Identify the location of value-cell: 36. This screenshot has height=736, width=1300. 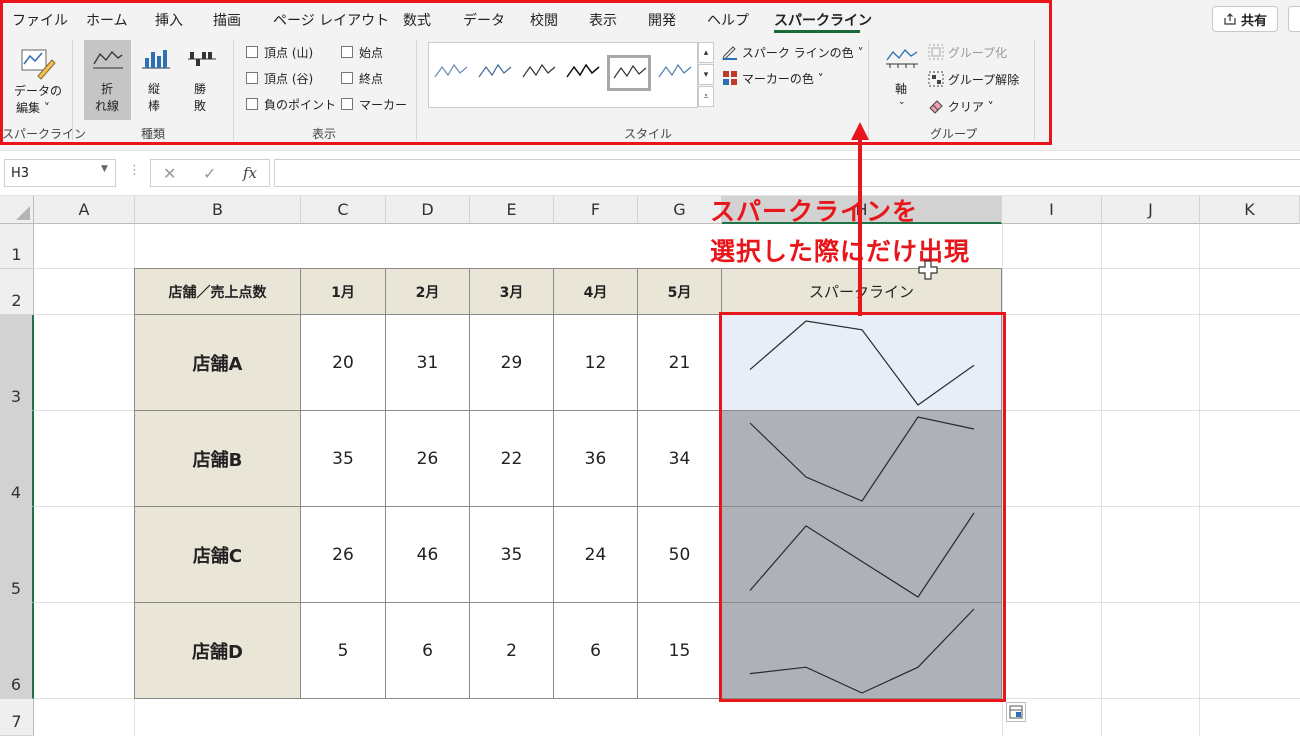
(596, 459).